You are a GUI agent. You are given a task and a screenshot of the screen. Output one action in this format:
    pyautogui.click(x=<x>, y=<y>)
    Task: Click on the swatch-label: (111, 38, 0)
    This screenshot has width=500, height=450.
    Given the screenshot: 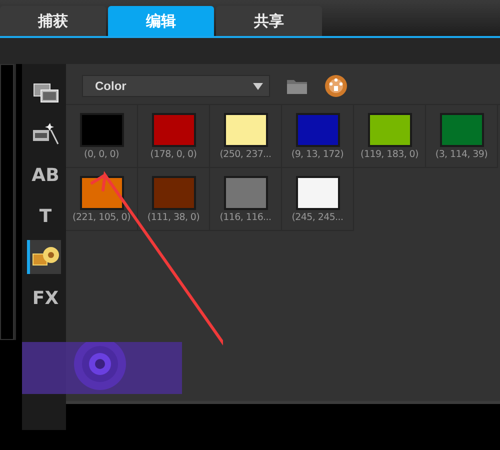 What is the action you would take?
    pyautogui.click(x=173, y=217)
    